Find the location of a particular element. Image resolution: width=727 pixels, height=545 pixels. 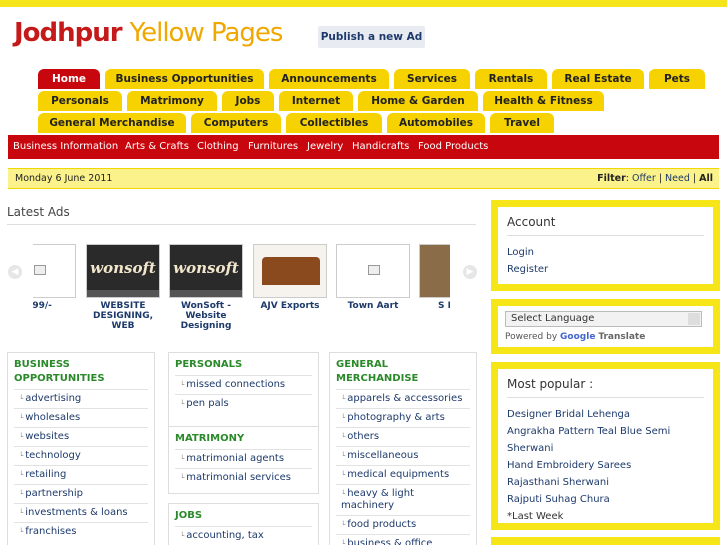

carousel-prev-icon: ◀ is located at coordinates (15, 272).